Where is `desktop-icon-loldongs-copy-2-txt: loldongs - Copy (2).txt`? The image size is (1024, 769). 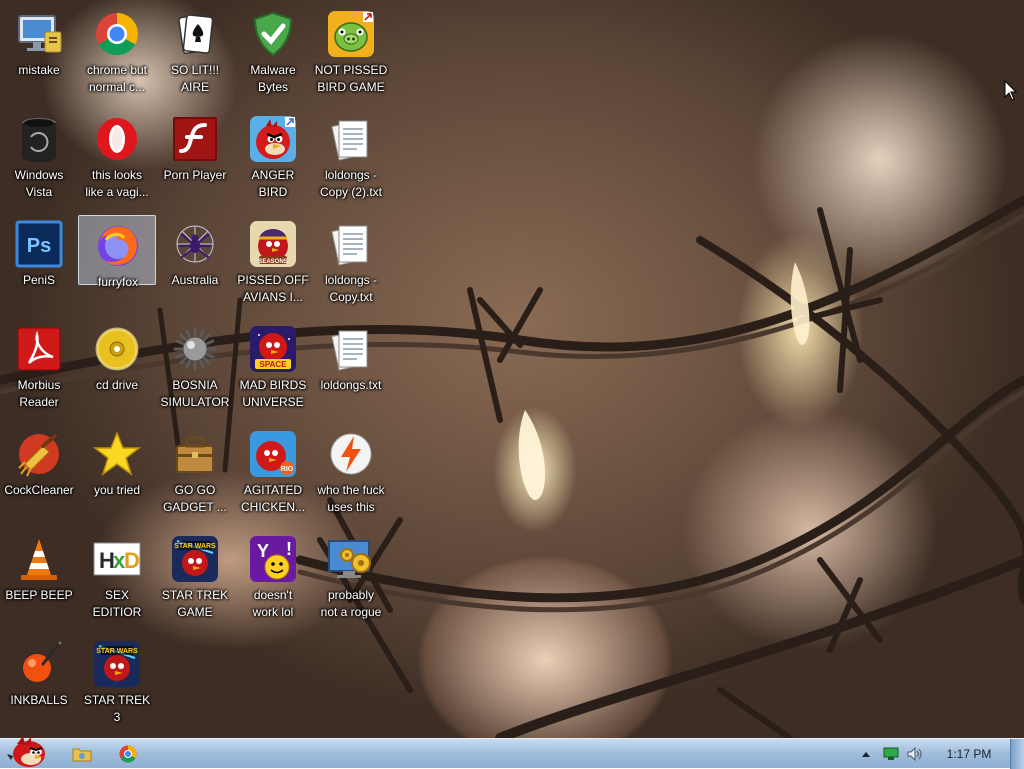 desktop-icon-loldongs-copy-2-txt: loldongs - Copy (2).txt is located at coordinates (351, 159).